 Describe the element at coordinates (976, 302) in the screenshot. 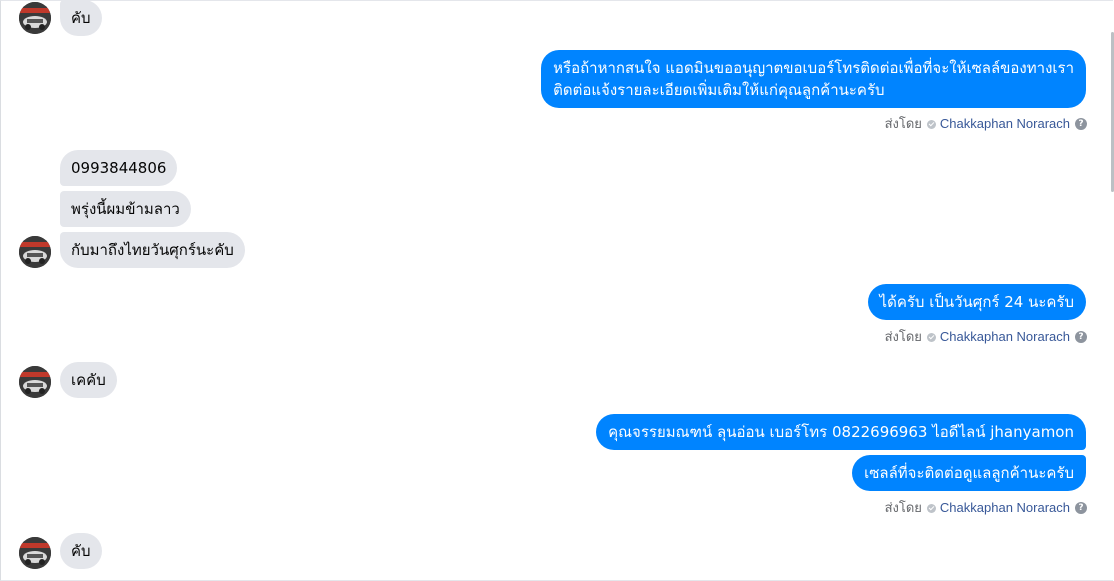

I see `outgoing-message: ได้ครับ เป็นวันศุกร์ 24 นะครับ` at that location.